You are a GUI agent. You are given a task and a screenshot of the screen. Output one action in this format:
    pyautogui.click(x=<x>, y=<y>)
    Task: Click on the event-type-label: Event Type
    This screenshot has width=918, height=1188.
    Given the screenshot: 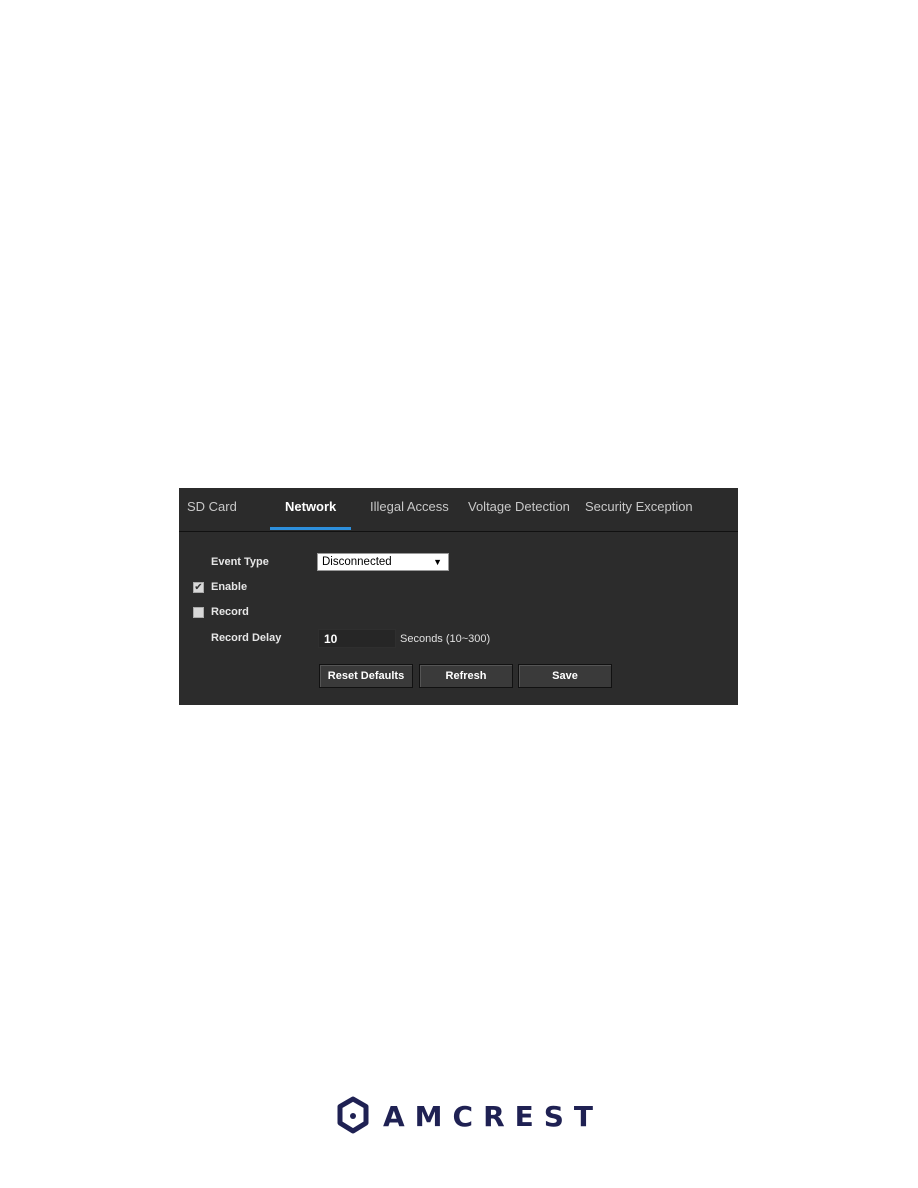 What is the action you would take?
    pyautogui.click(x=240, y=562)
    